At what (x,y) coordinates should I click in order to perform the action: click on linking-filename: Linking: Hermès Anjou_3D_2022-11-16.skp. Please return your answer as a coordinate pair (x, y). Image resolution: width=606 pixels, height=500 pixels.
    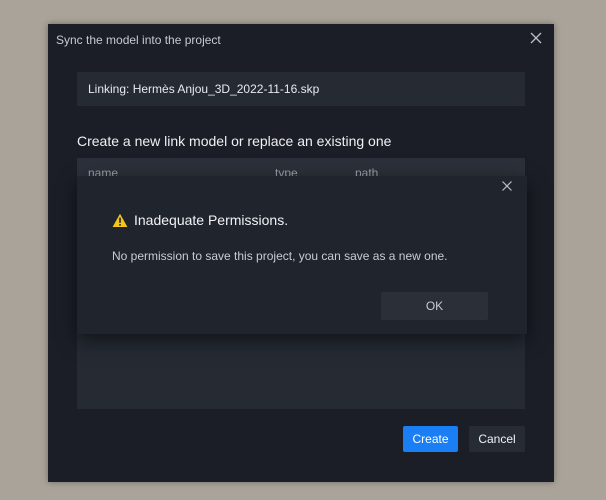
    Looking at the image, I should click on (204, 89).